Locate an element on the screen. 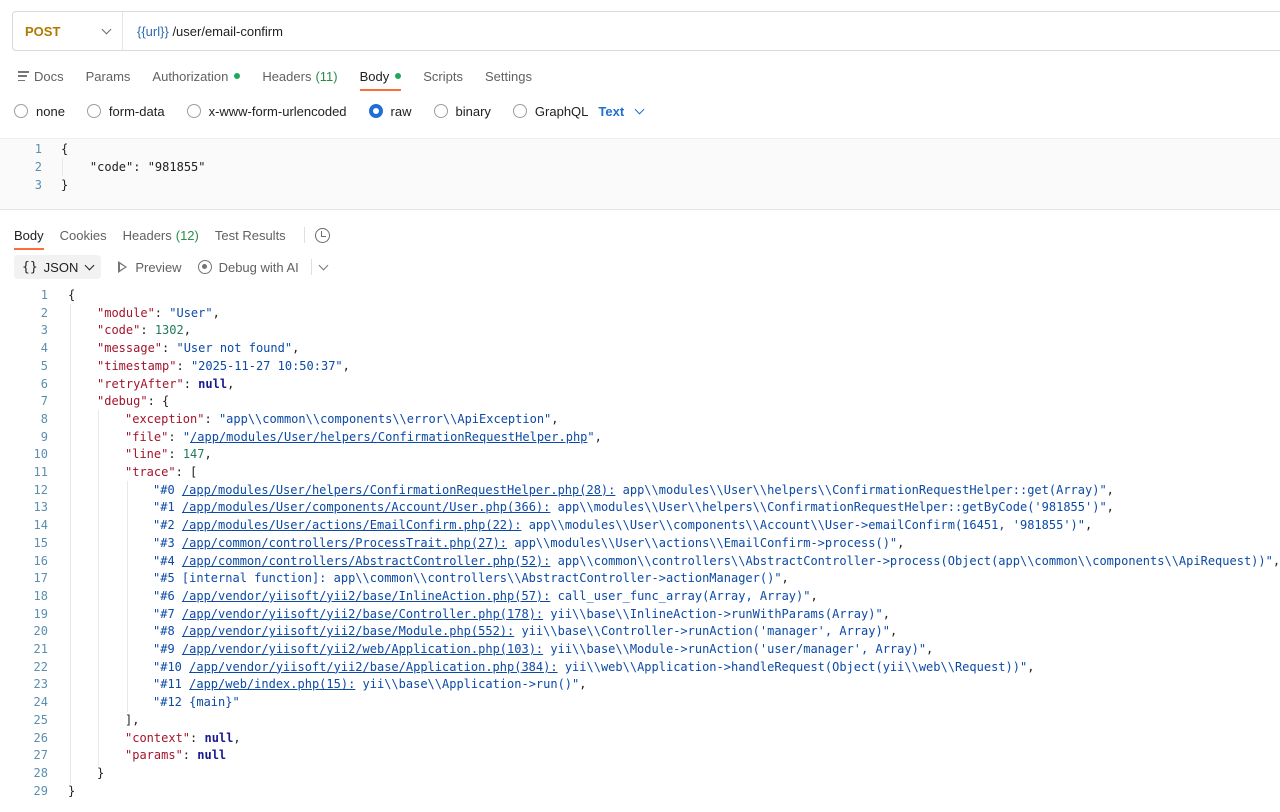 The image size is (1280, 812). tab-docs: Docs is located at coordinates (41, 76).